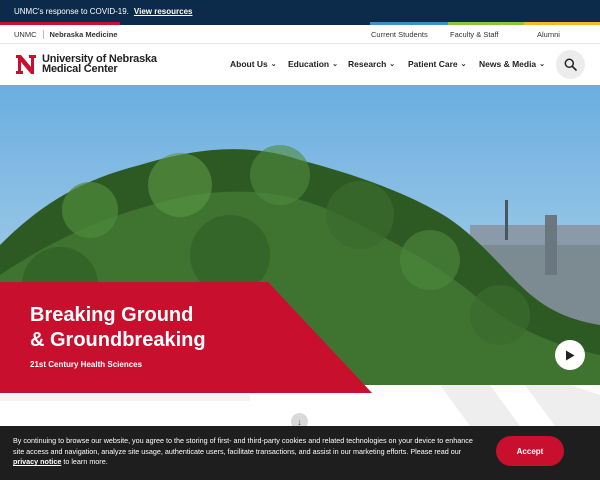 This screenshot has height=480, width=600. I want to click on nav-item-news-media: News & Media ⌄, so click(512, 64).